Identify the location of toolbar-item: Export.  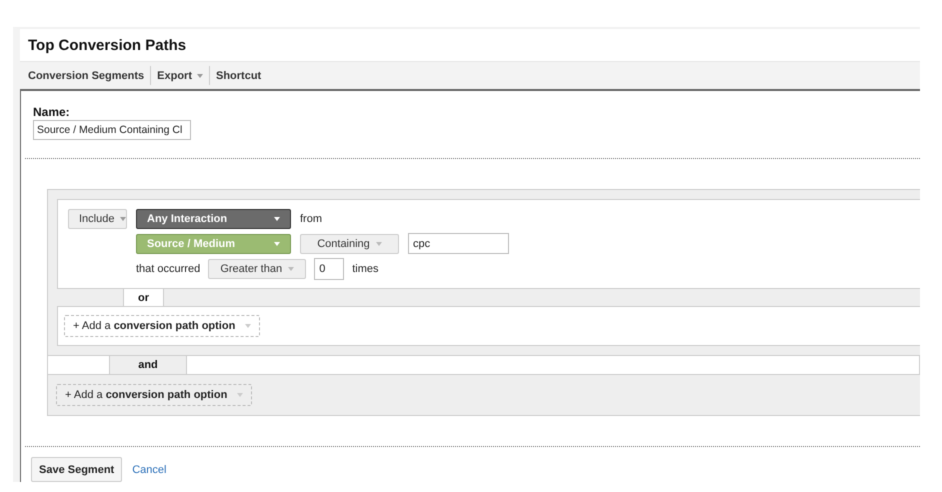
(179, 75).